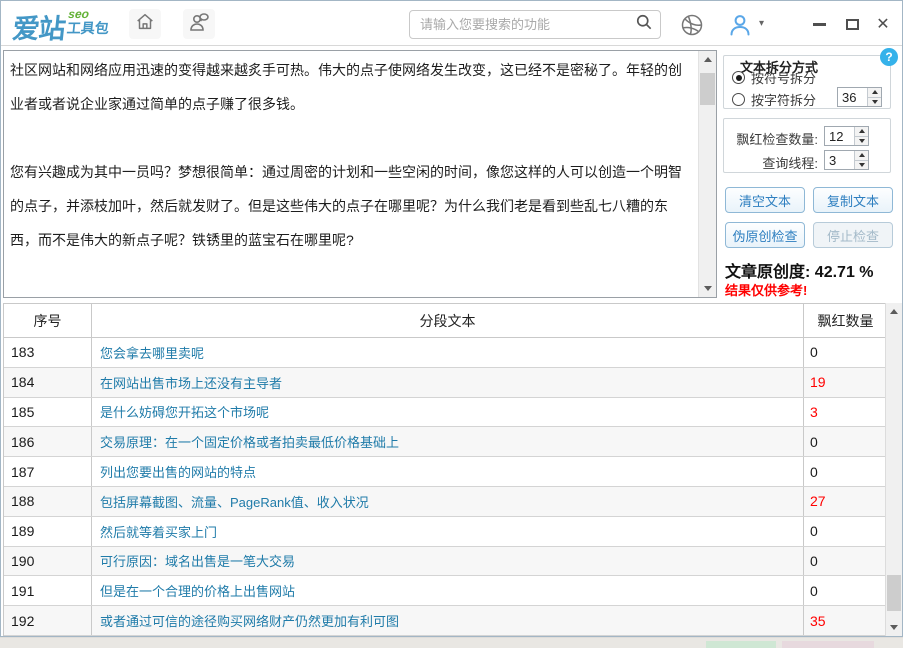 The height and width of the screenshot is (648, 903). I want to click on row-index: 183, so click(48, 352).